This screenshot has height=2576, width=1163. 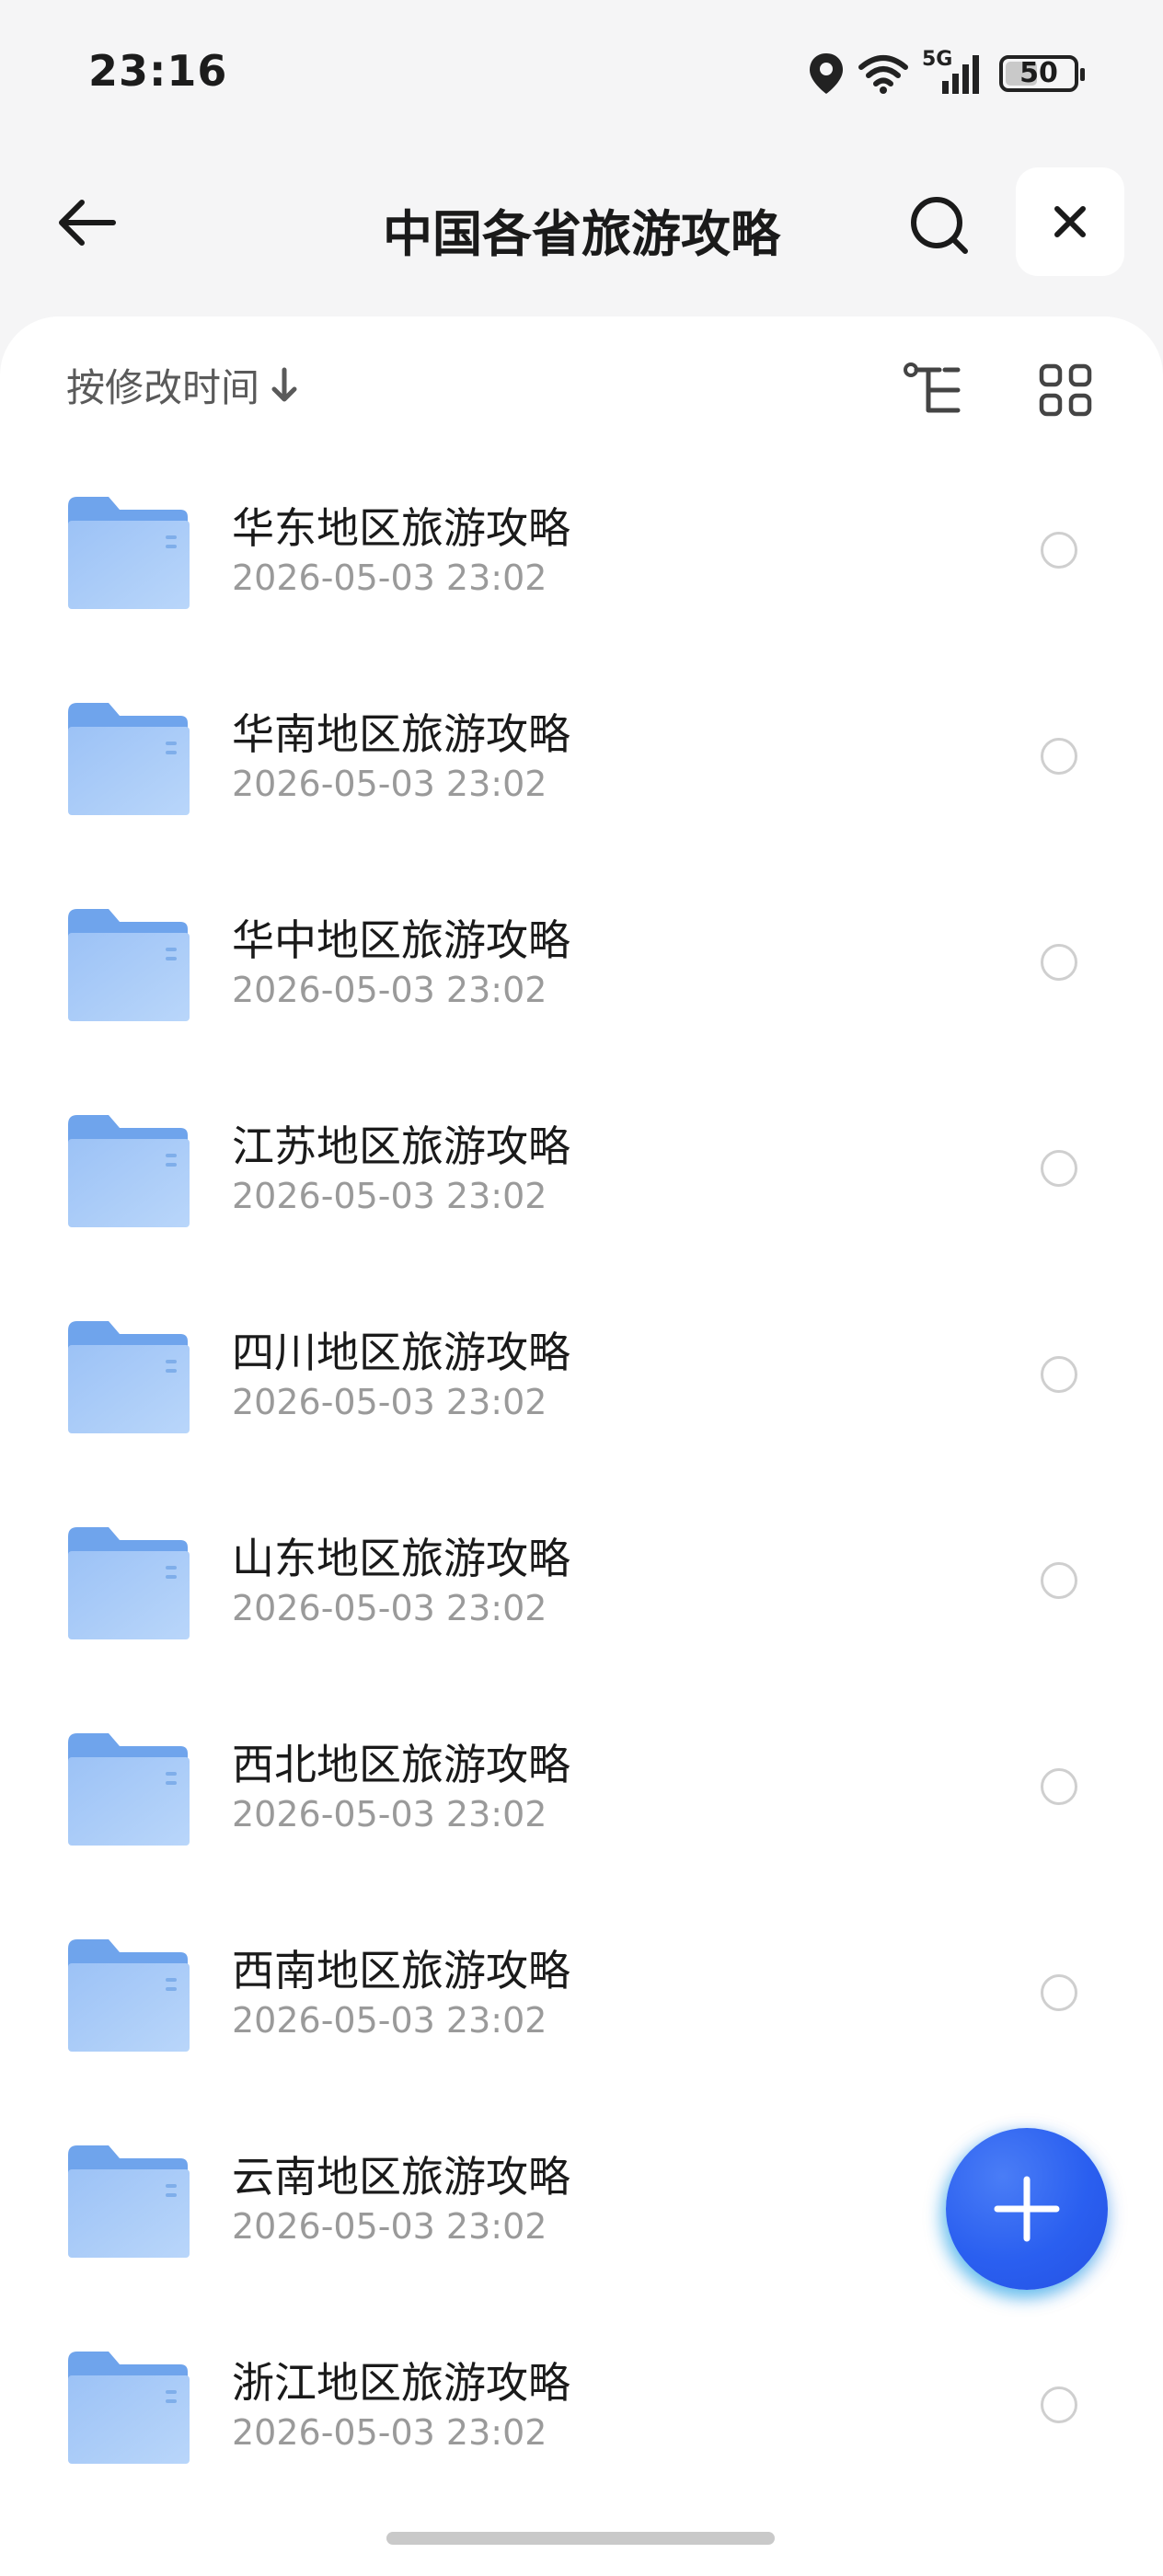 I want to click on file-row: 四川地区旅游攻略 2026-05-03 23:02, so click(x=581, y=1385).